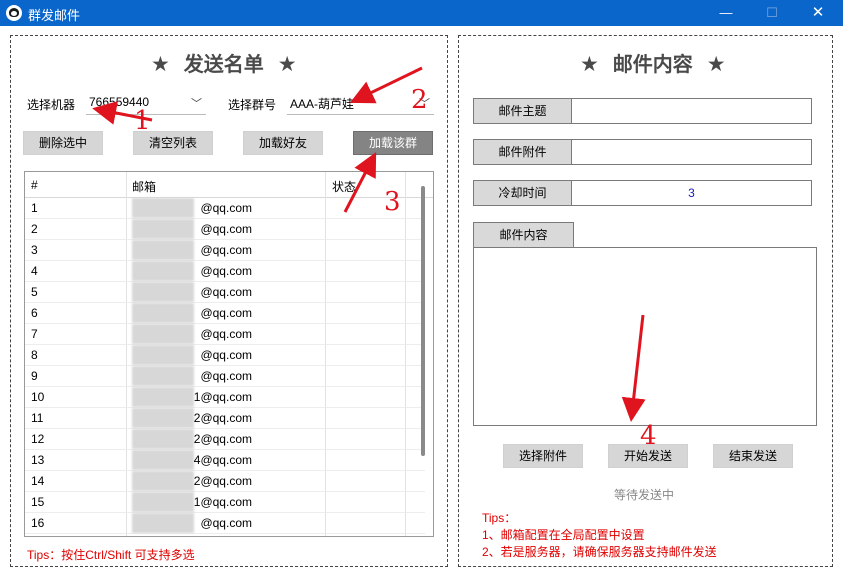  What do you see at coordinates (421, 13) in the screenshot?
I see `title-bar: 群发邮件 — ☐ ✕` at bounding box center [421, 13].